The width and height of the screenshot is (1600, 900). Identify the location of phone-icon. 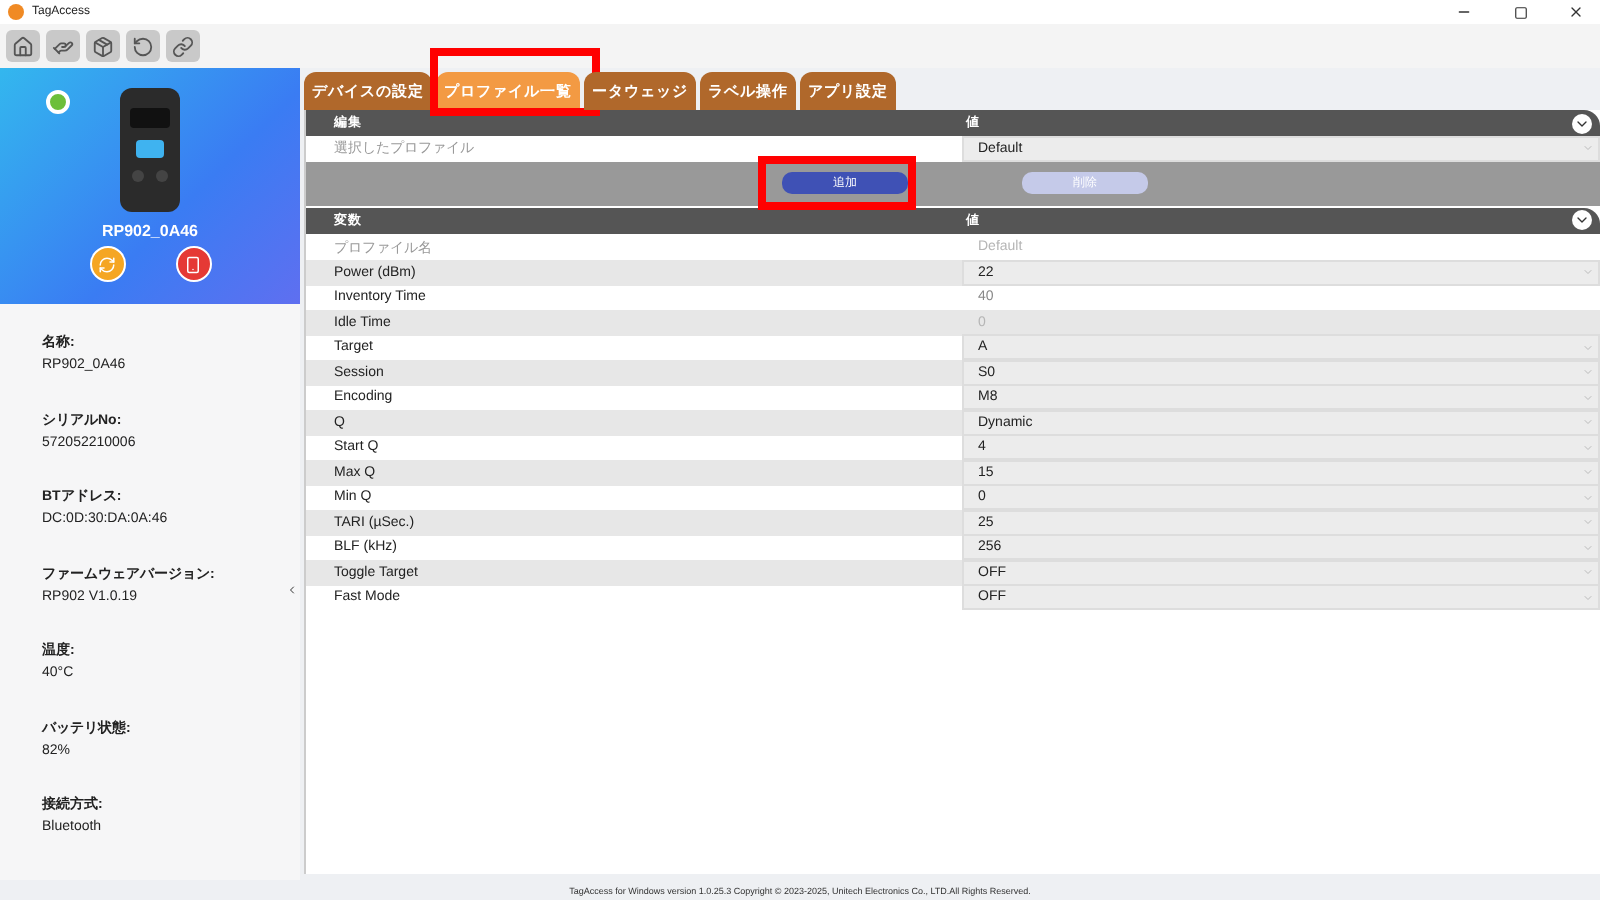
(193, 264).